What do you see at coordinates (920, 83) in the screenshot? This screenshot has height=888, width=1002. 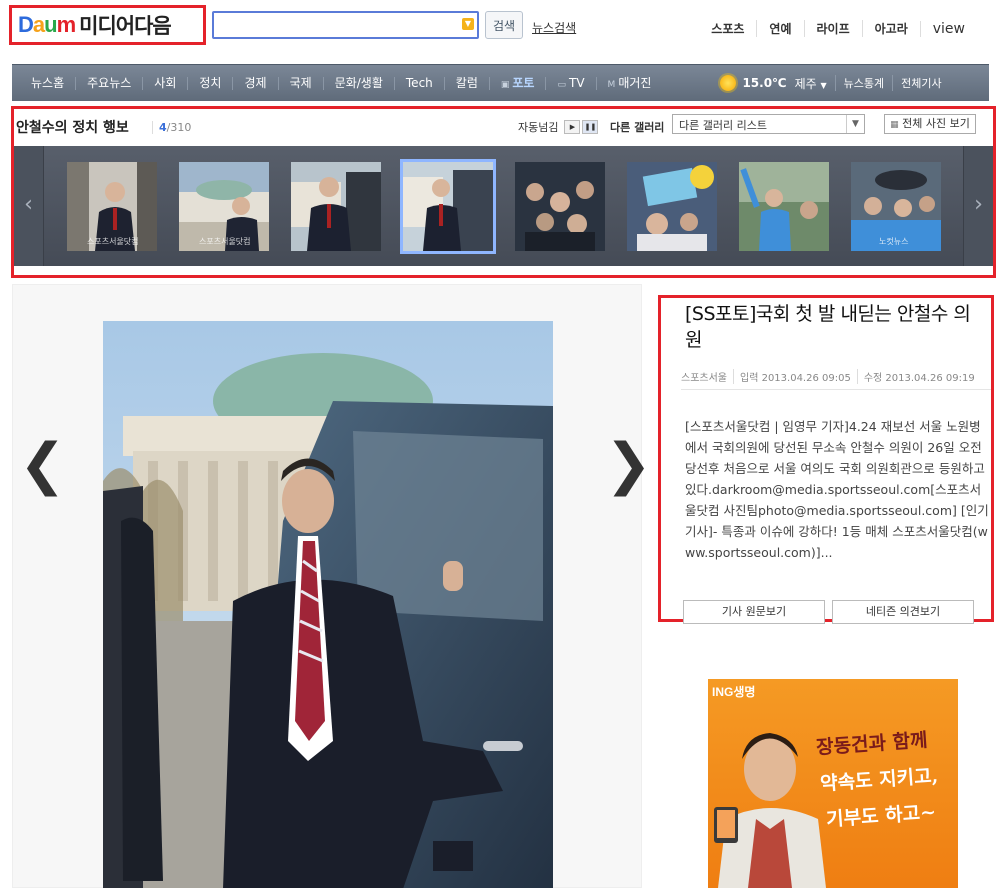 I see `all-articles-link: 전체기사` at bounding box center [920, 83].